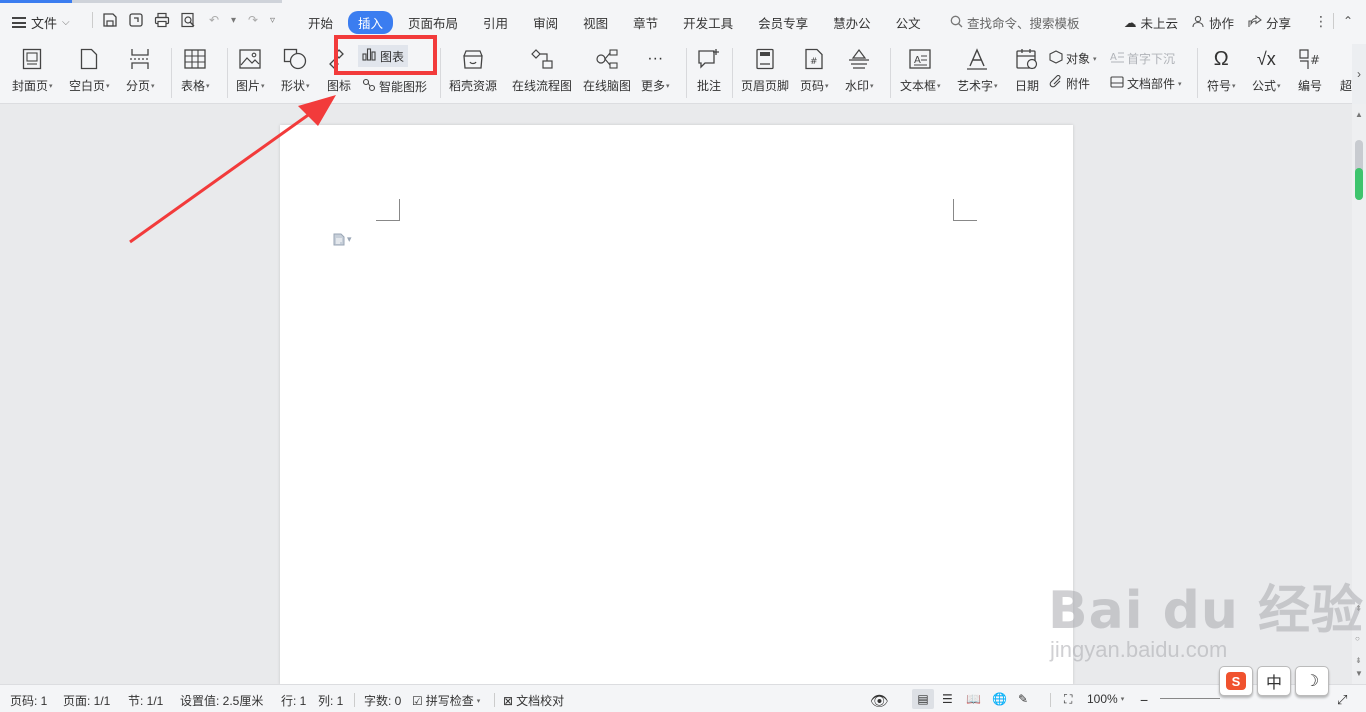 Image resolution: width=1366 pixels, height=712 pixels. What do you see at coordinates (1069, 83) in the screenshot?
I see `attachment-button: 附件` at bounding box center [1069, 83].